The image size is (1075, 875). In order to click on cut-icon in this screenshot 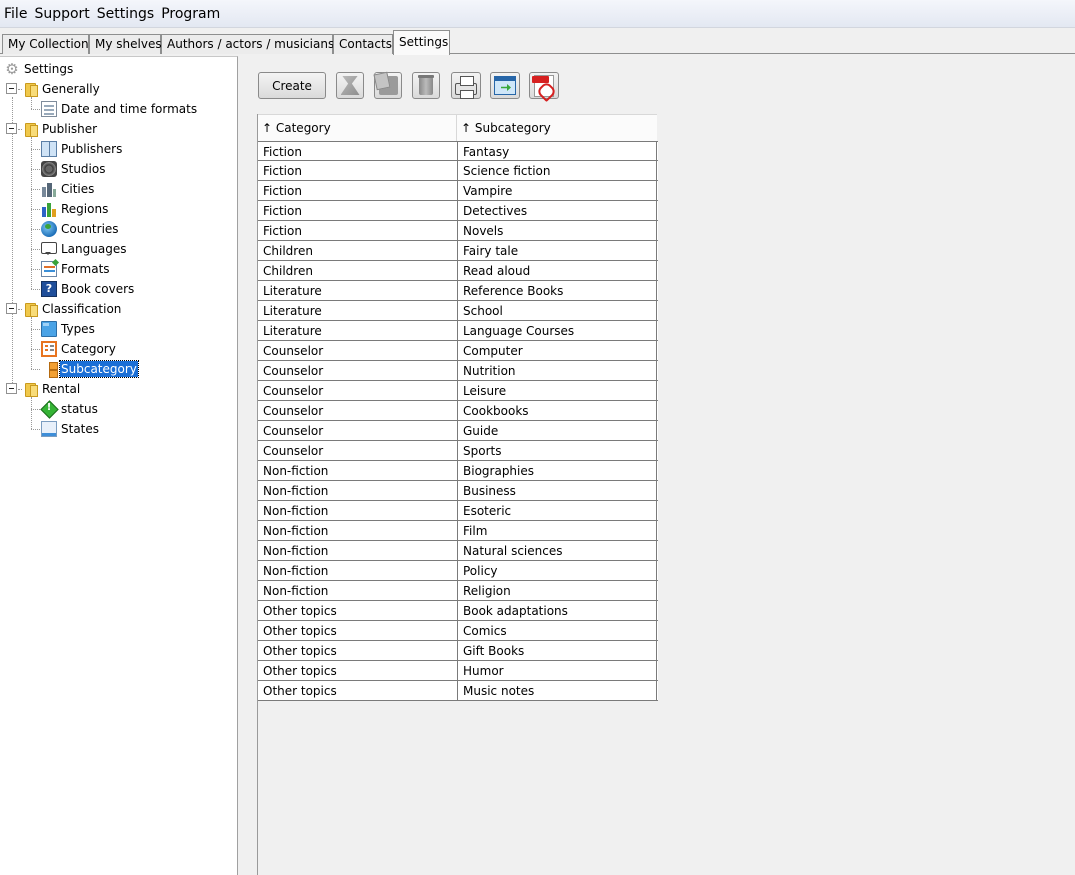, I will do `click(350, 85)`.